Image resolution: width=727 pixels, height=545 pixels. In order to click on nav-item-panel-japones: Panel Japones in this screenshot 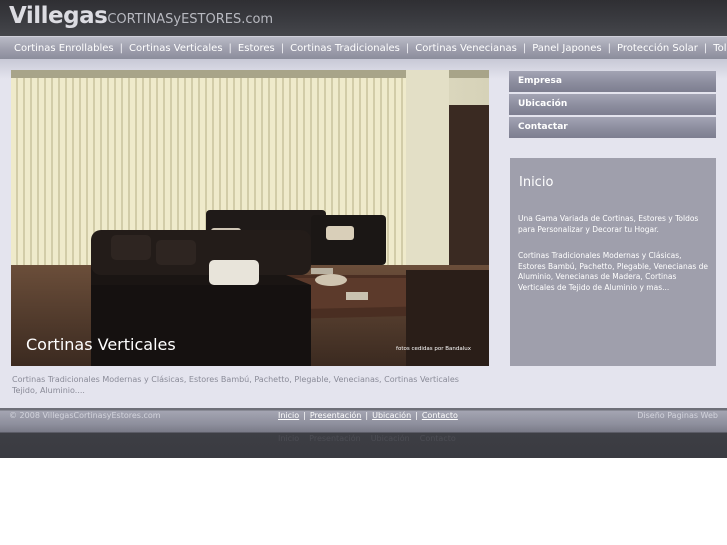, I will do `click(566, 48)`.